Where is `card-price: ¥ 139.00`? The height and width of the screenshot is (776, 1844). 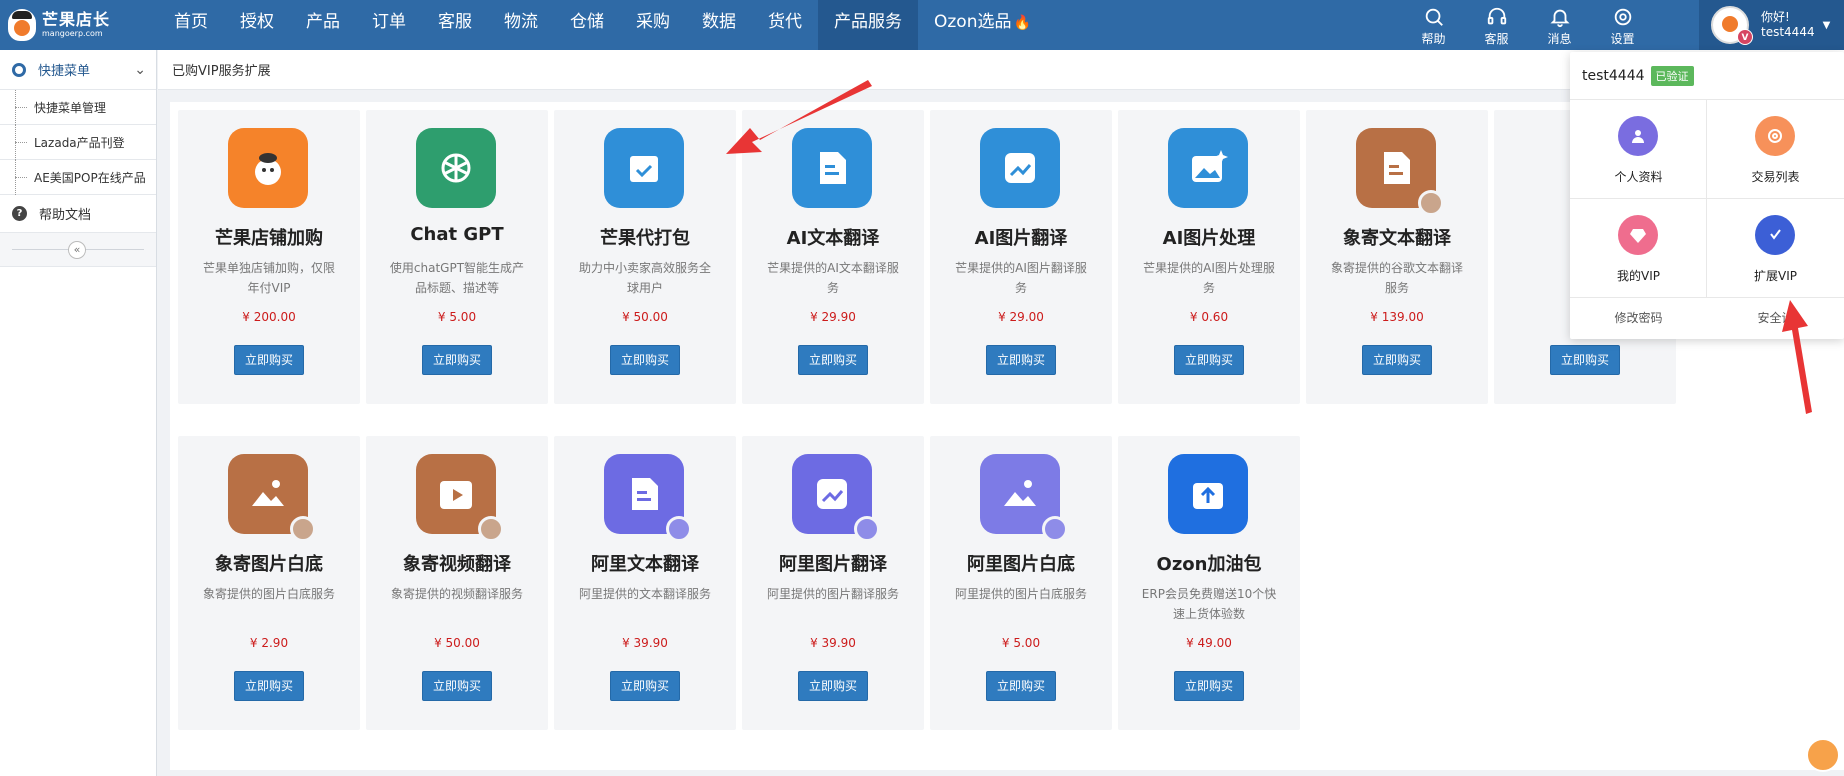 card-price: ¥ 139.00 is located at coordinates (1397, 317).